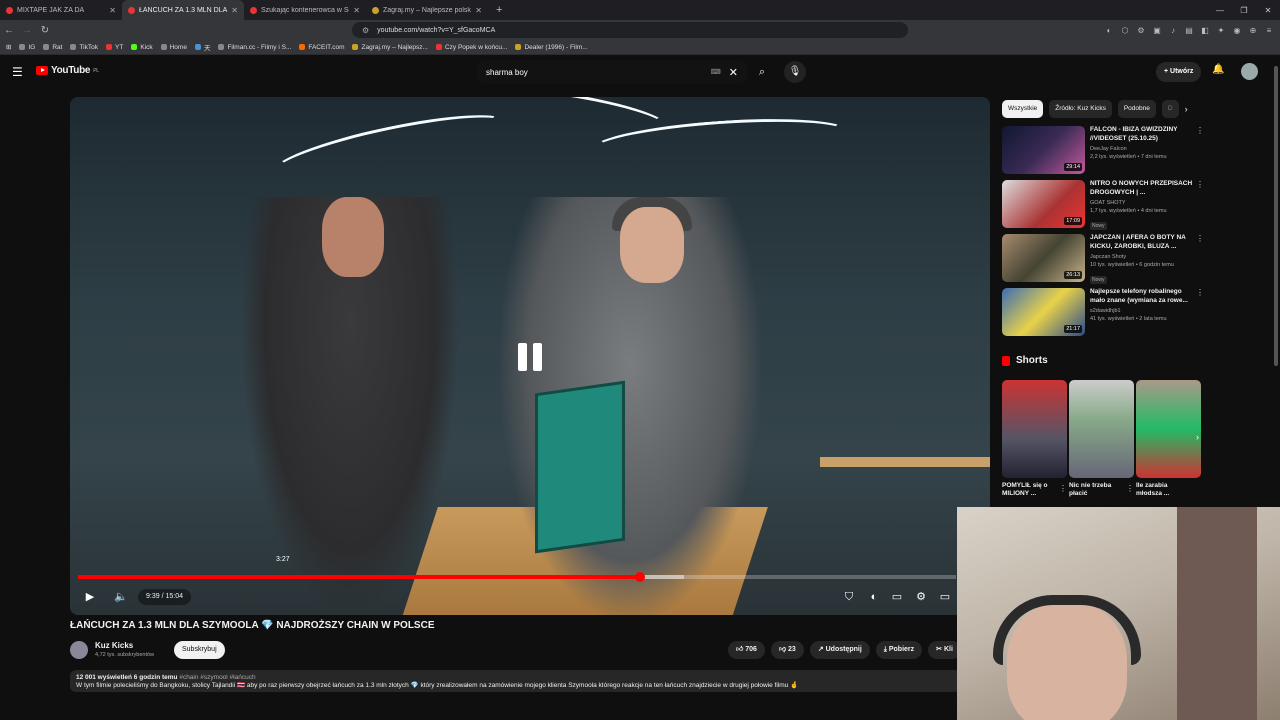 Image resolution: width=1280 pixels, height=720 pixels. I want to click on extension-icon: ⊕, so click(1253, 30).